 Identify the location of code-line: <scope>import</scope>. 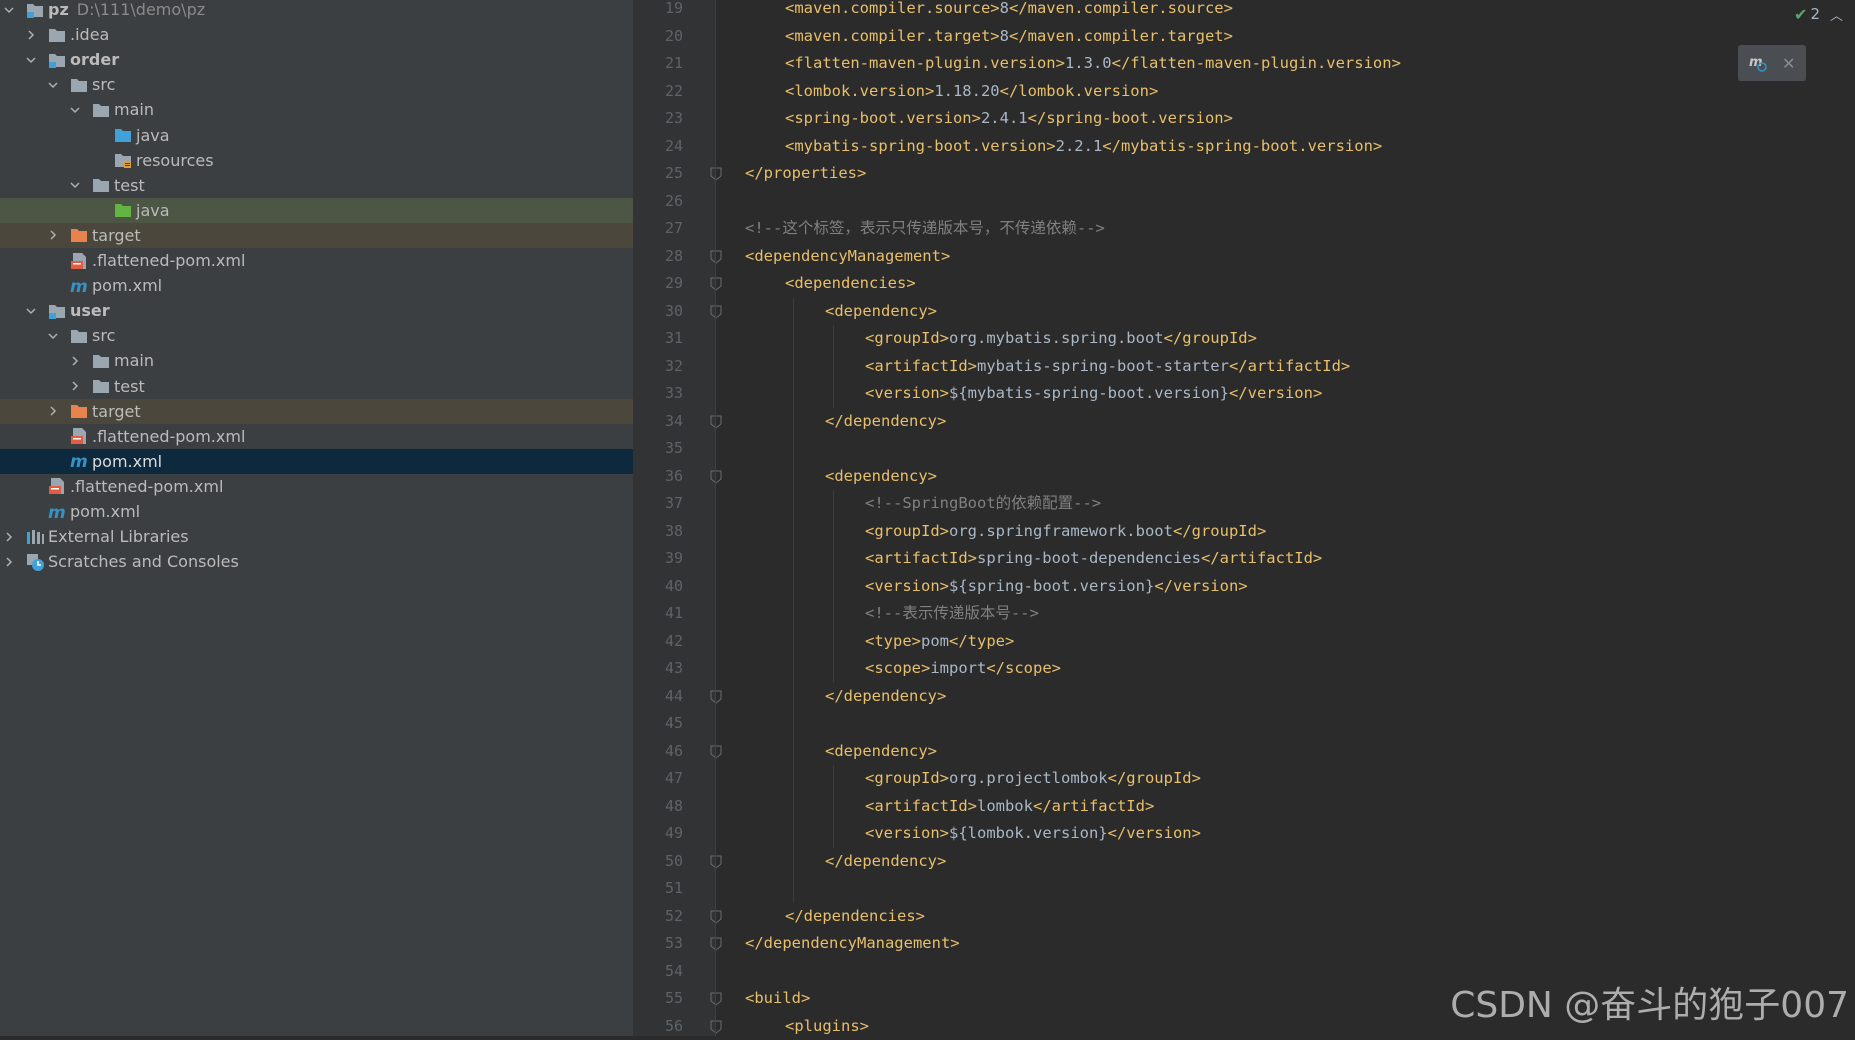
(963, 669).